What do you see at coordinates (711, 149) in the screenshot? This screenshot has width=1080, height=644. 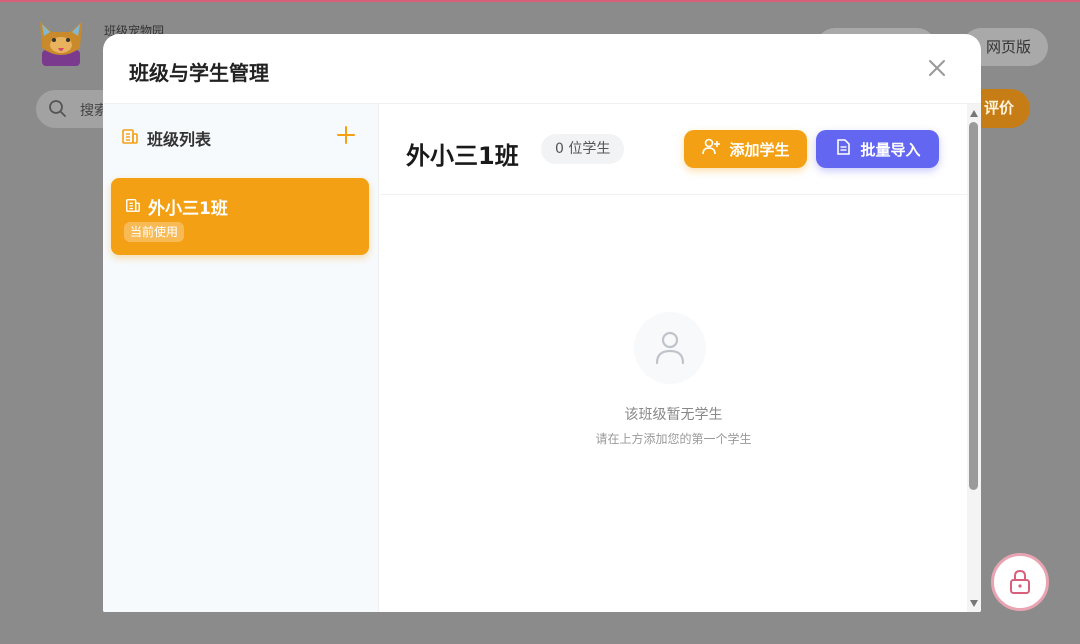 I see `user-plus-icon` at bounding box center [711, 149].